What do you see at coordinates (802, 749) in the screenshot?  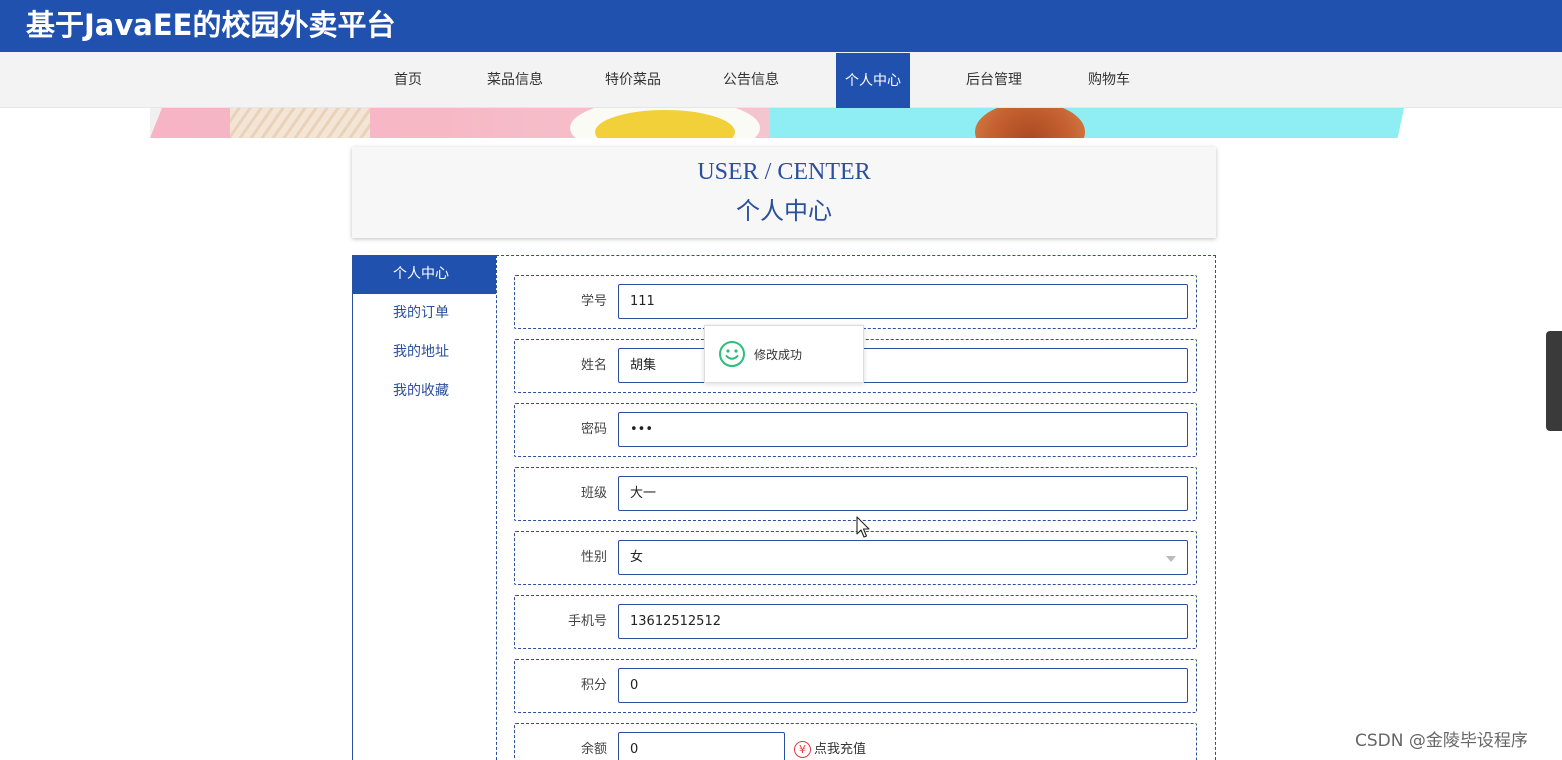 I see `yuan-coin-icon: ¥` at bounding box center [802, 749].